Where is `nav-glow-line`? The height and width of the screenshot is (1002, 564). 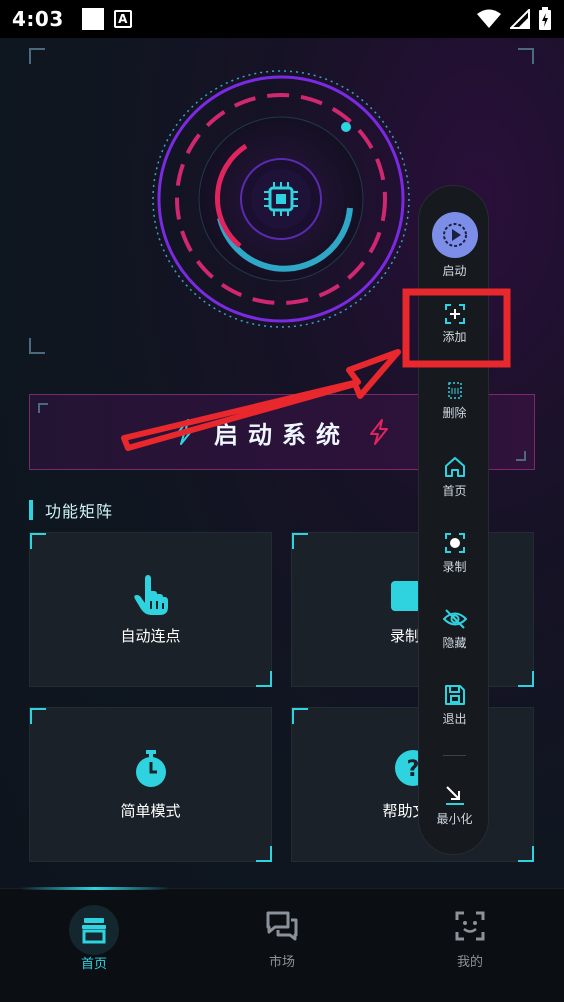 nav-glow-line is located at coordinates (95, 888).